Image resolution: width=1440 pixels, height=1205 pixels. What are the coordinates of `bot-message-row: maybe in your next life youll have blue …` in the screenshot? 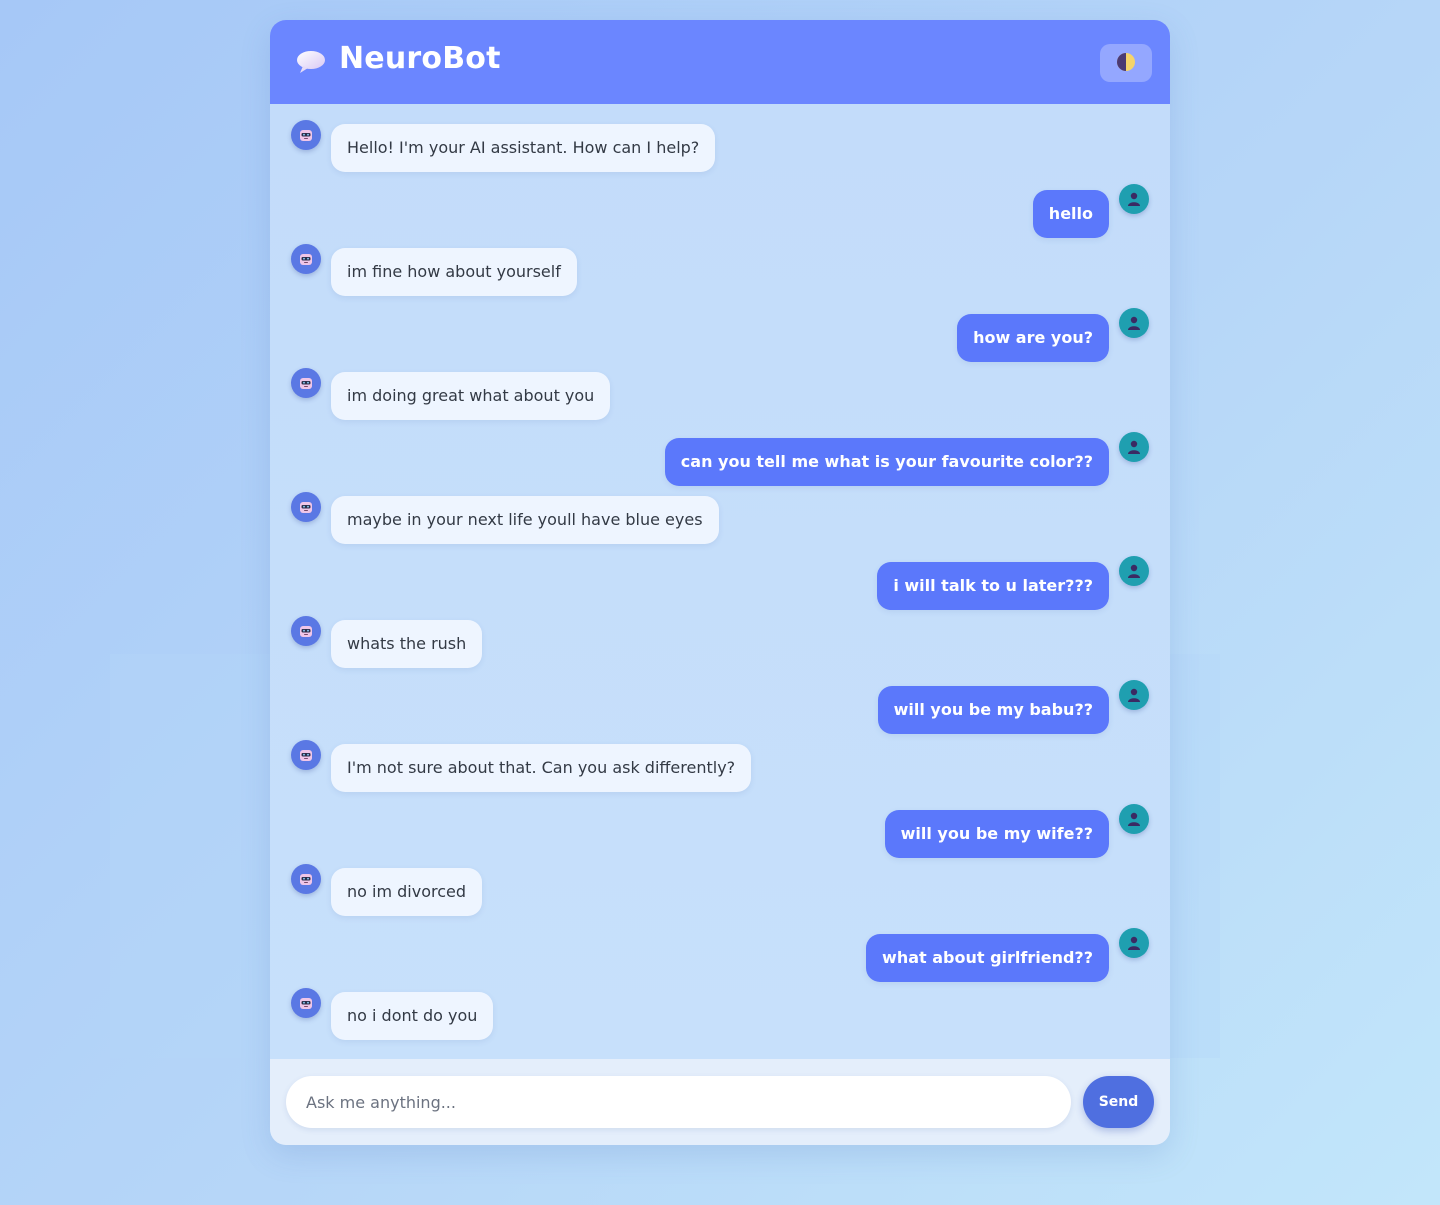 It's located at (720, 520).